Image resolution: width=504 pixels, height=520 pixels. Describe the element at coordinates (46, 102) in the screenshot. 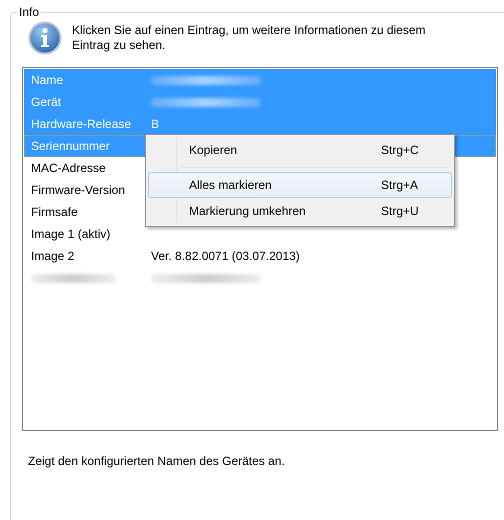

I see `property-name: Gerät` at that location.